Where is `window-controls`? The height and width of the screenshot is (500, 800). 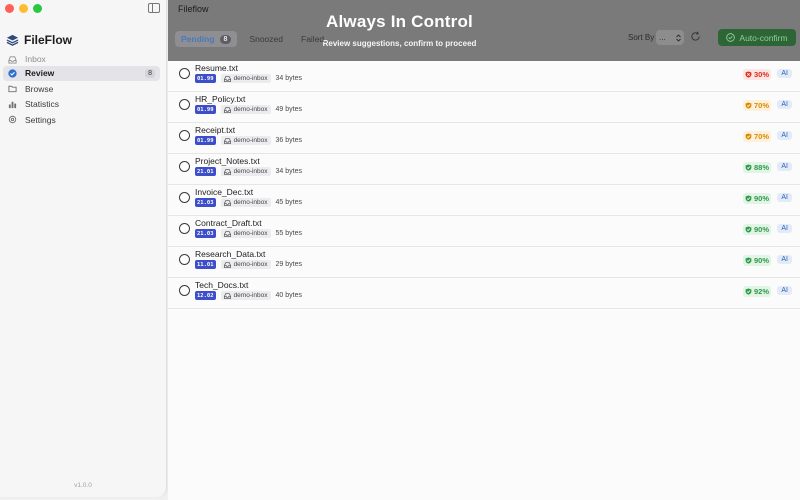 window-controls is located at coordinates (23, 8).